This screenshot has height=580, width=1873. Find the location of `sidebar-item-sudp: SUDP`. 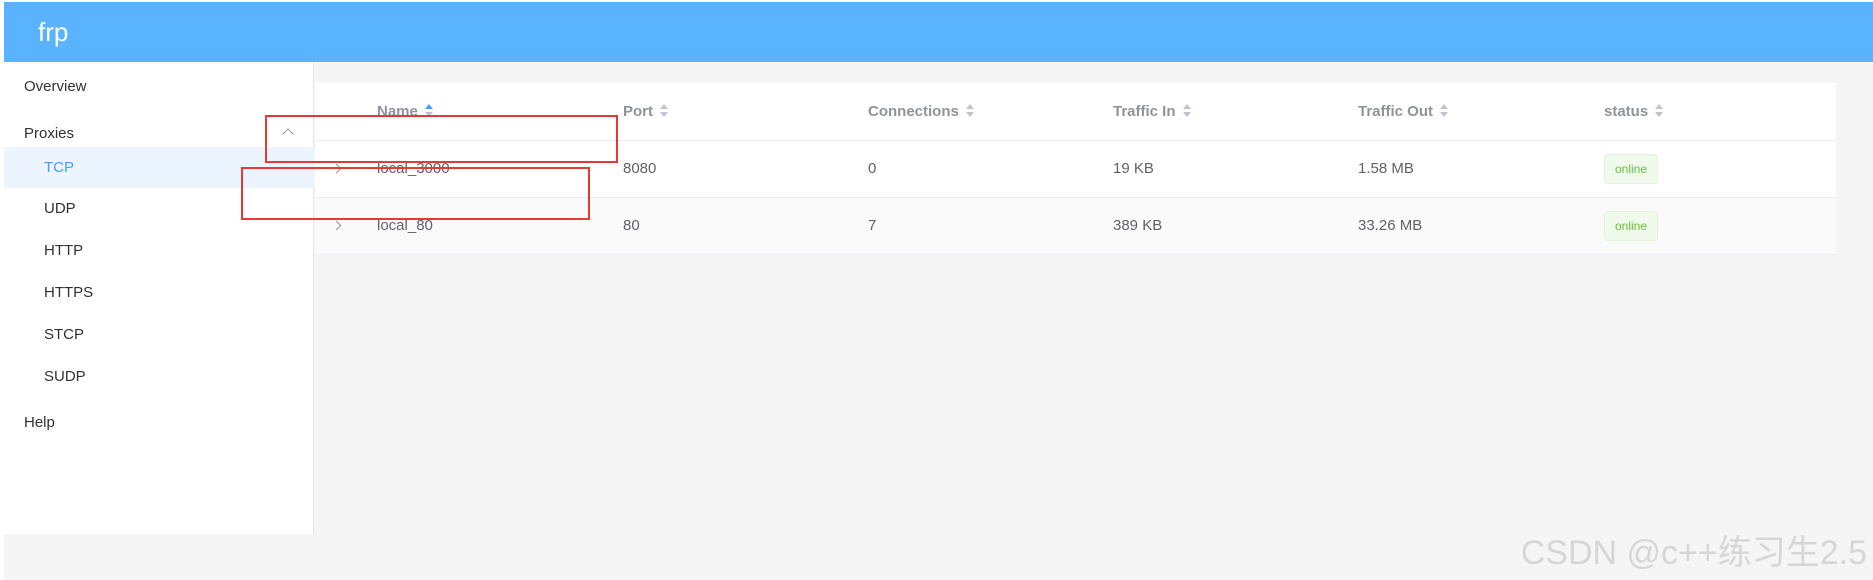

sidebar-item-sudp: SUDP is located at coordinates (159, 377).